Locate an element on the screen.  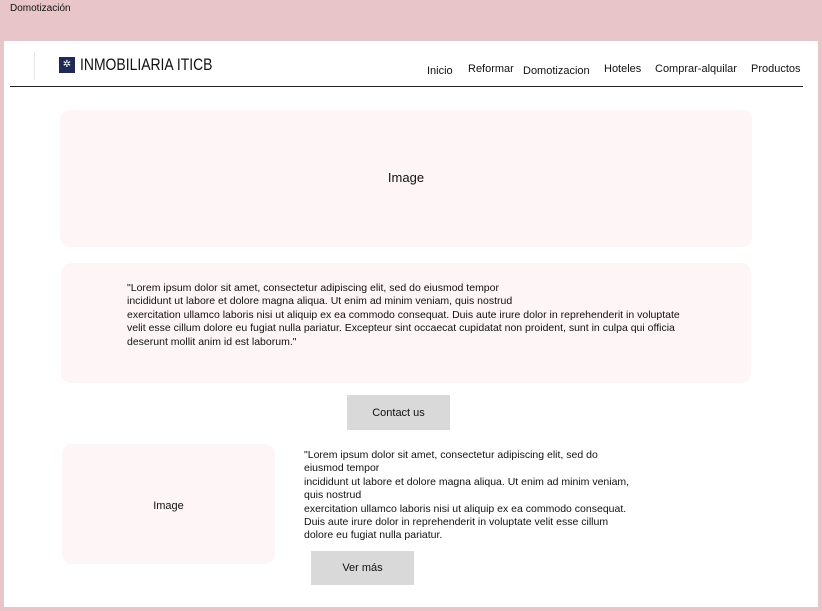
ver-mas-button: Ver más is located at coordinates (362, 568).